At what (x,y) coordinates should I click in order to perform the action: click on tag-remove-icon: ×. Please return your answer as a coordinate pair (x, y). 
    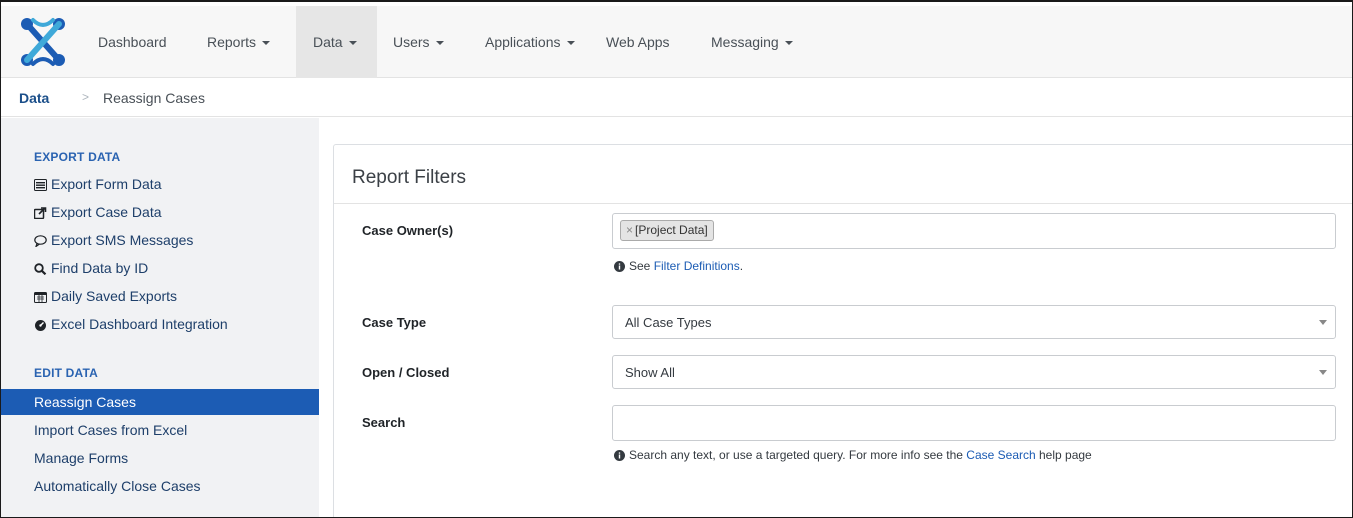
    Looking at the image, I should click on (629, 230).